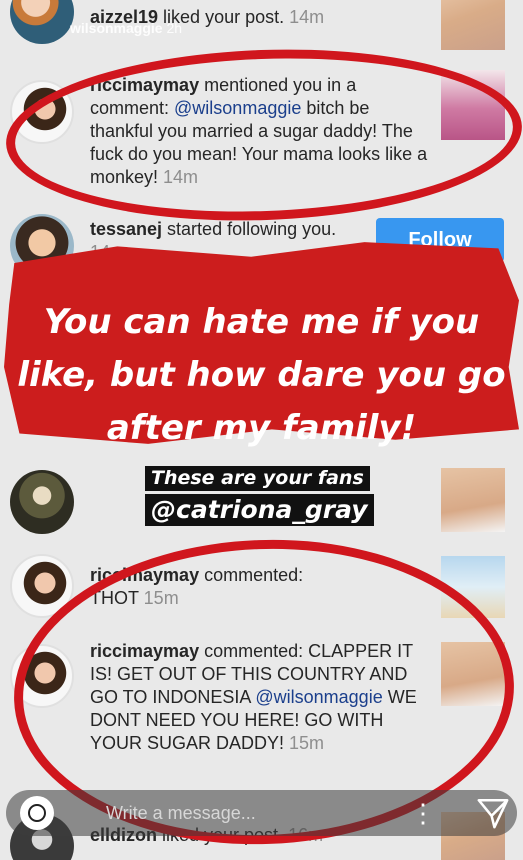 The height and width of the screenshot is (860, 523). Describe the element at coordinates (257, 478) in the screenshot. I see `story-caption: These are your fans` at that location.